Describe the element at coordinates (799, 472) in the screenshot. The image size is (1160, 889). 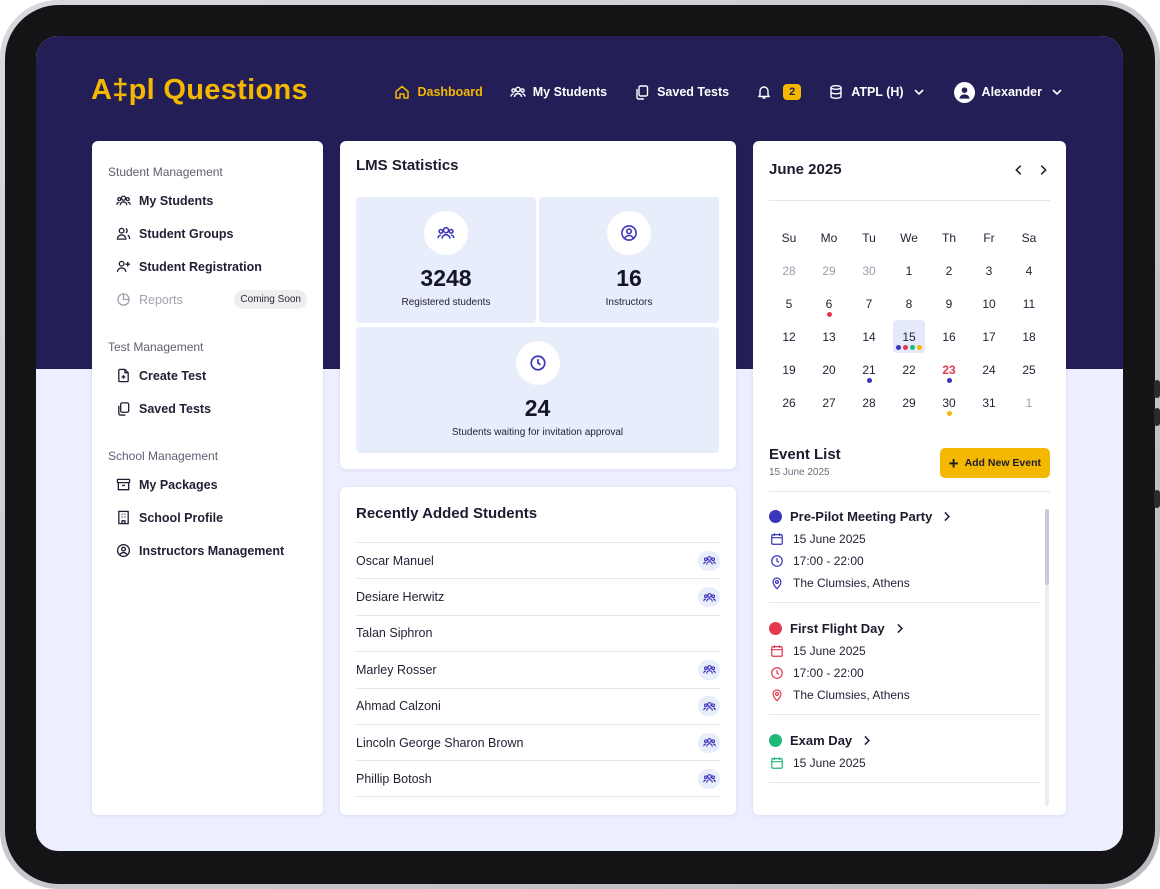
I see `event-list-date: 15 June 2025` at that location.